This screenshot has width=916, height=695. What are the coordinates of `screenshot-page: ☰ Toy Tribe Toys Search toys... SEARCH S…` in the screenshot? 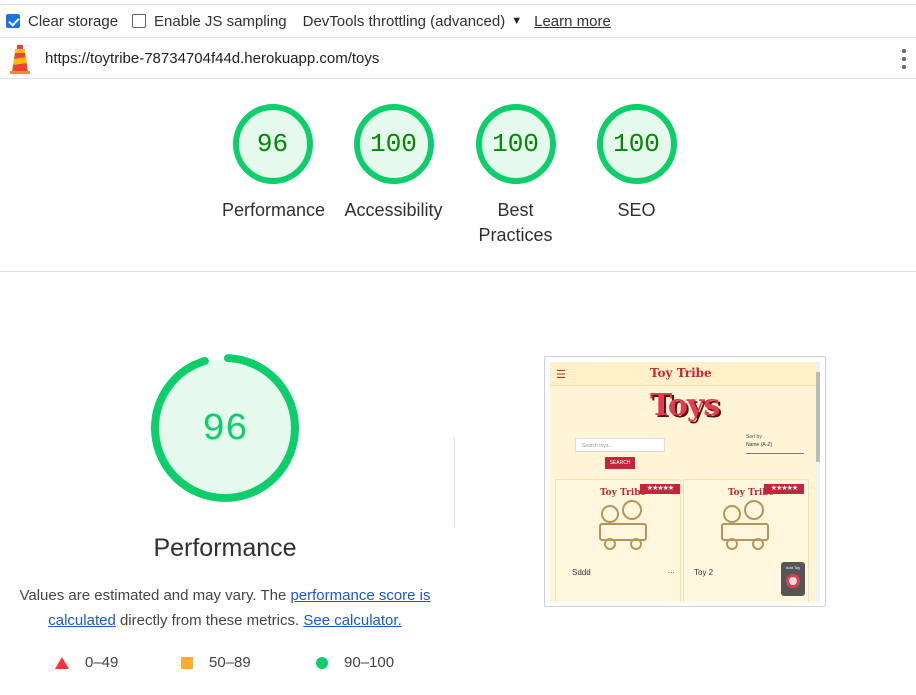 It's located at (685, 482).